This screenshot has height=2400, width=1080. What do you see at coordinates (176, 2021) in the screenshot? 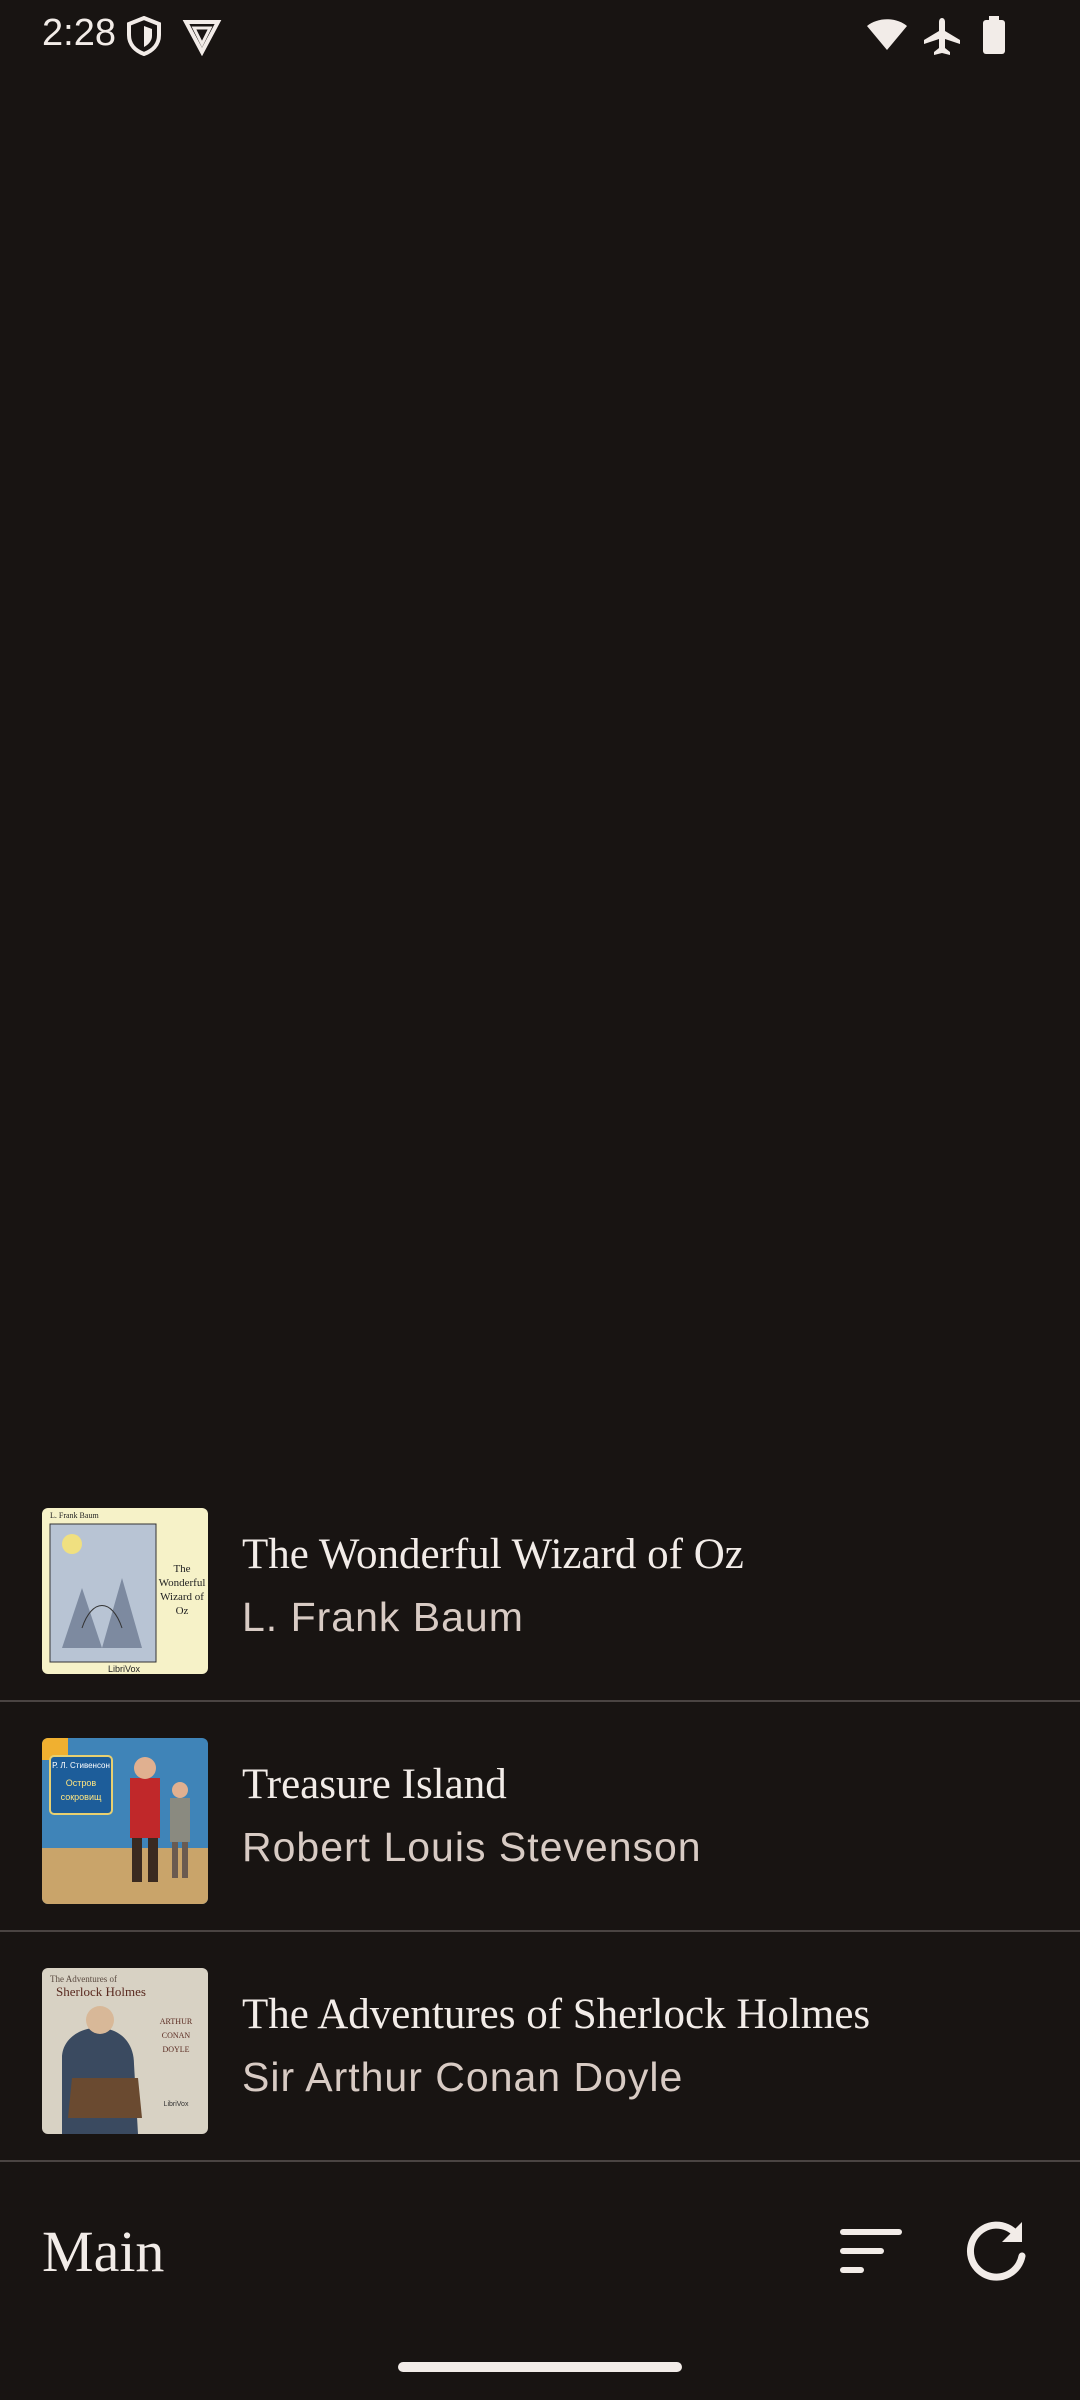
I see `svg-text: ARTHUR` at bounding box center [176, 2021].